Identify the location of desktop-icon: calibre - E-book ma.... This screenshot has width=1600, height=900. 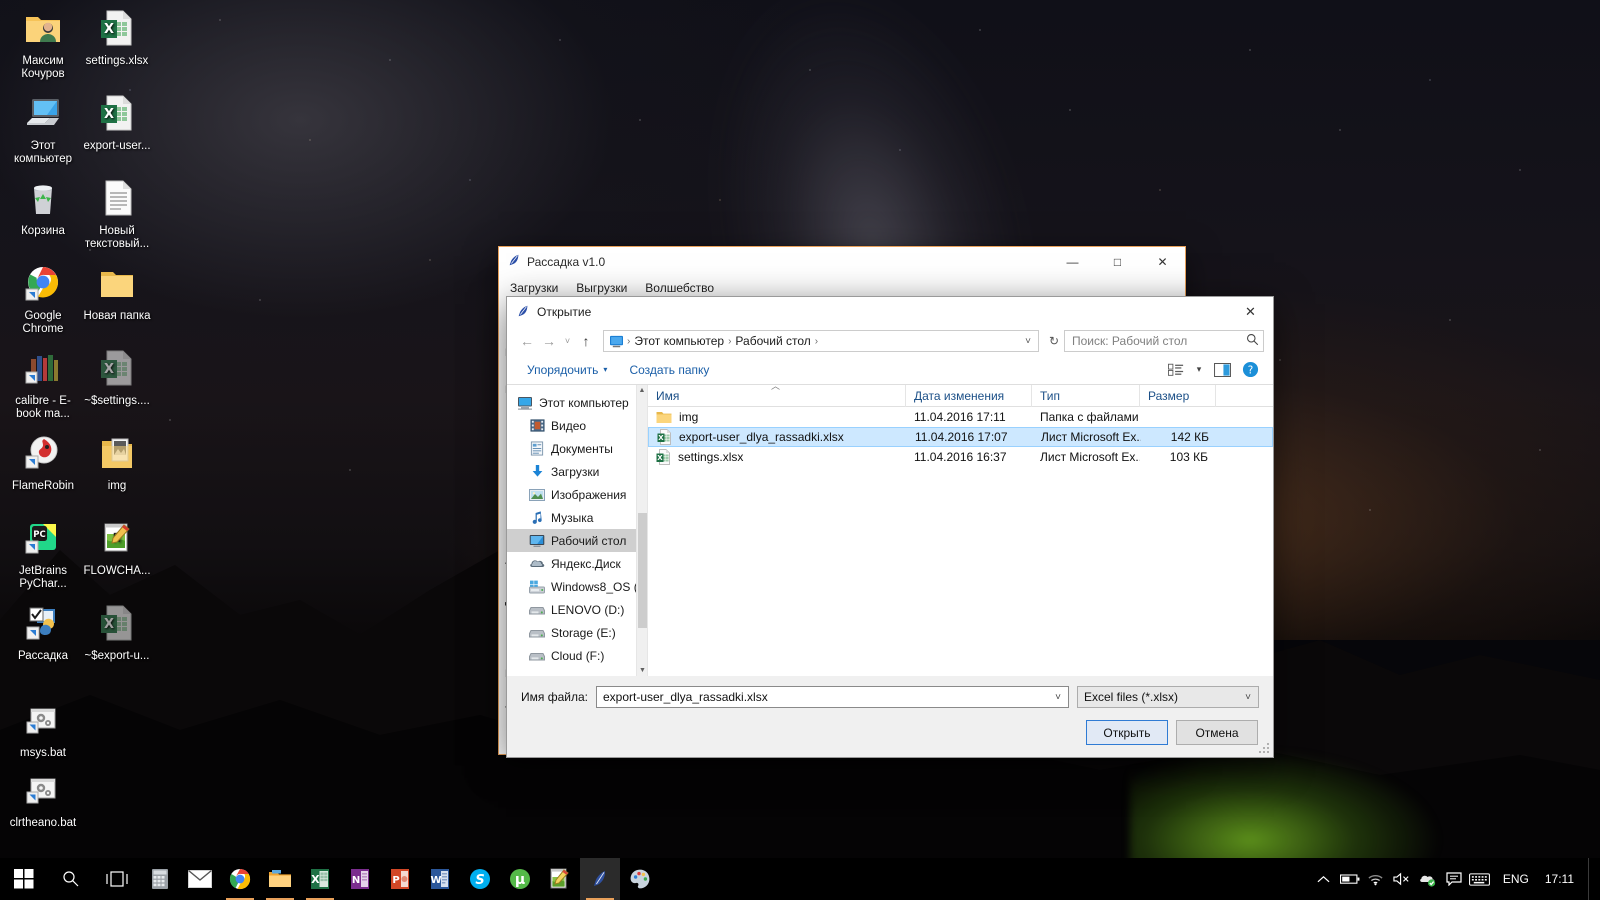
(43, 384).